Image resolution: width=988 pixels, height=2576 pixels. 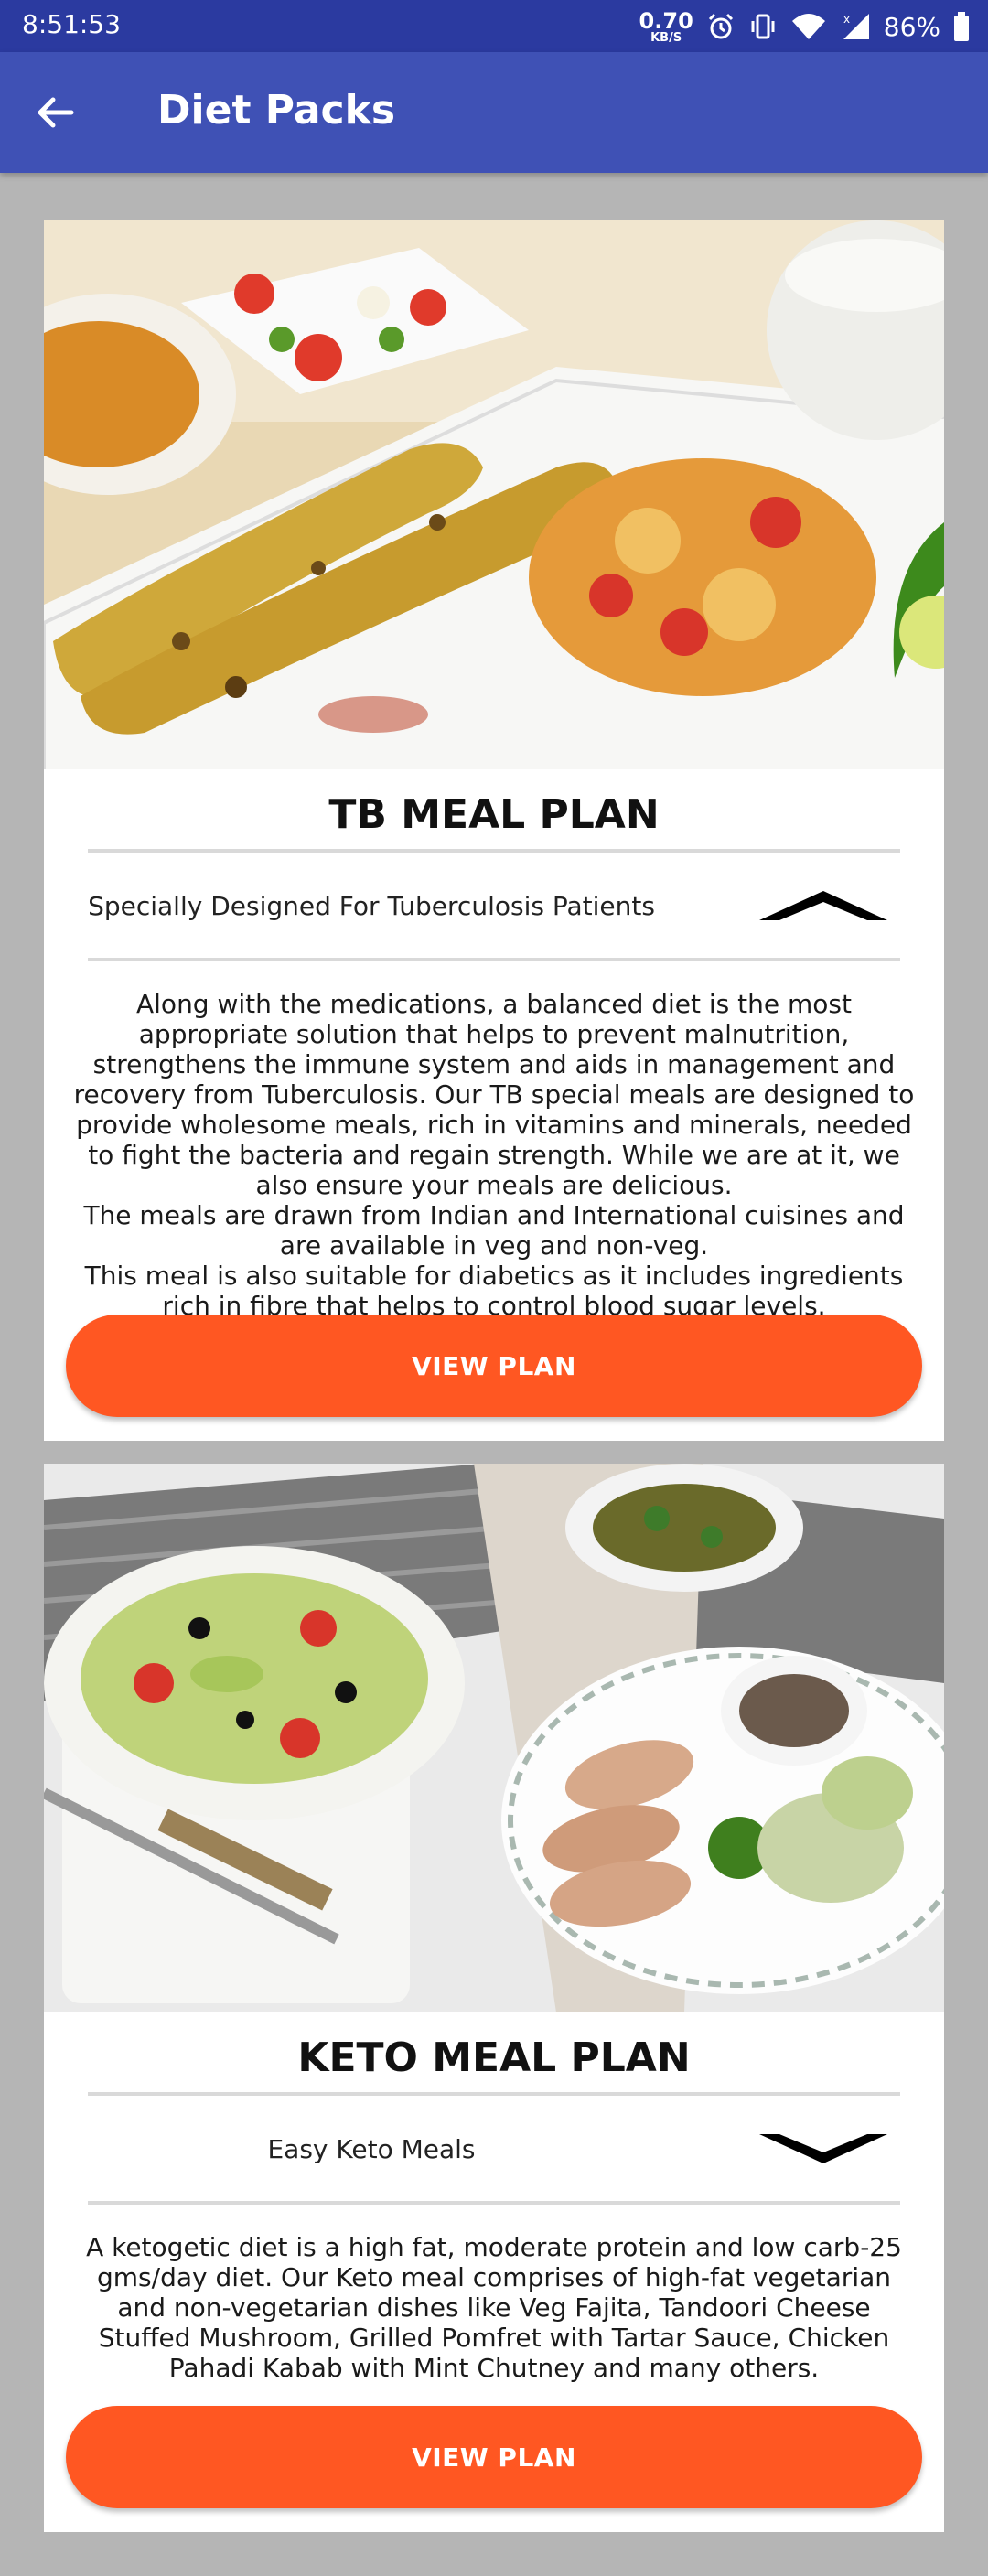 I want to click on plan-title: KETO MEAL PLAN, so click(x=494, y=2058).